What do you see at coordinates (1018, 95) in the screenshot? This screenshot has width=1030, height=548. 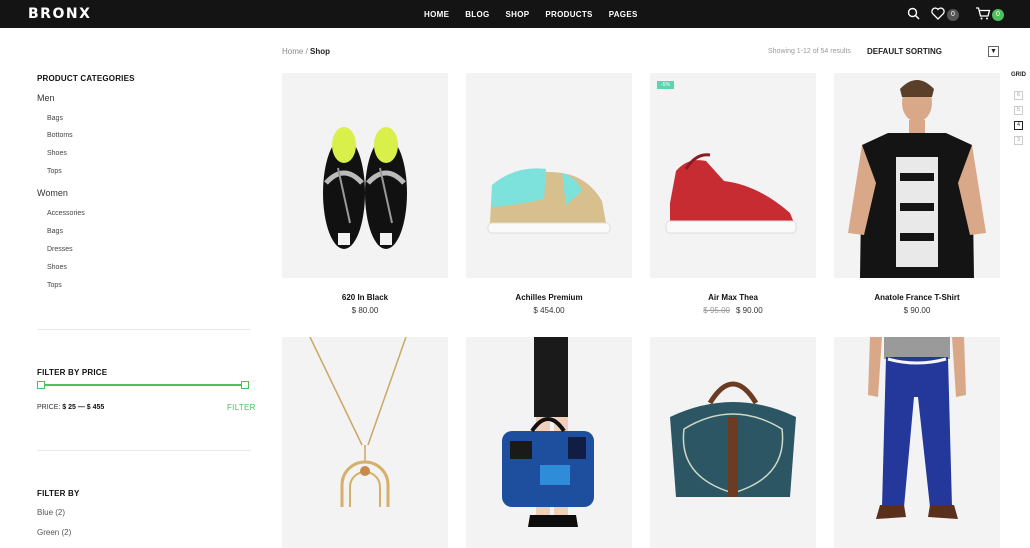 I see `grid-option-6: 6` at bounding box center [1018, 95].